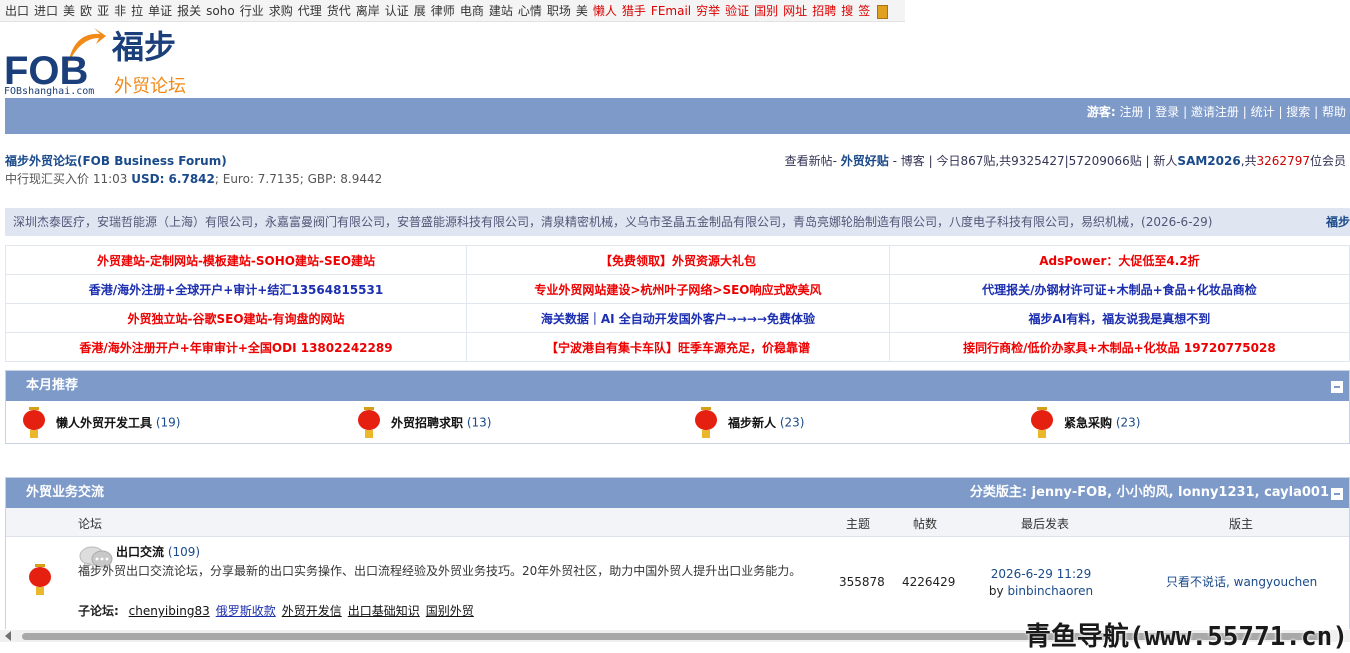 Image resolution: width=1350 pixels, height=653 pixels. What do you see at coordinates (1186, 637) in the screenshot?
I see `watermark: 青鱼导航(www.55771.cn)` at bounding box center [1186, 637].